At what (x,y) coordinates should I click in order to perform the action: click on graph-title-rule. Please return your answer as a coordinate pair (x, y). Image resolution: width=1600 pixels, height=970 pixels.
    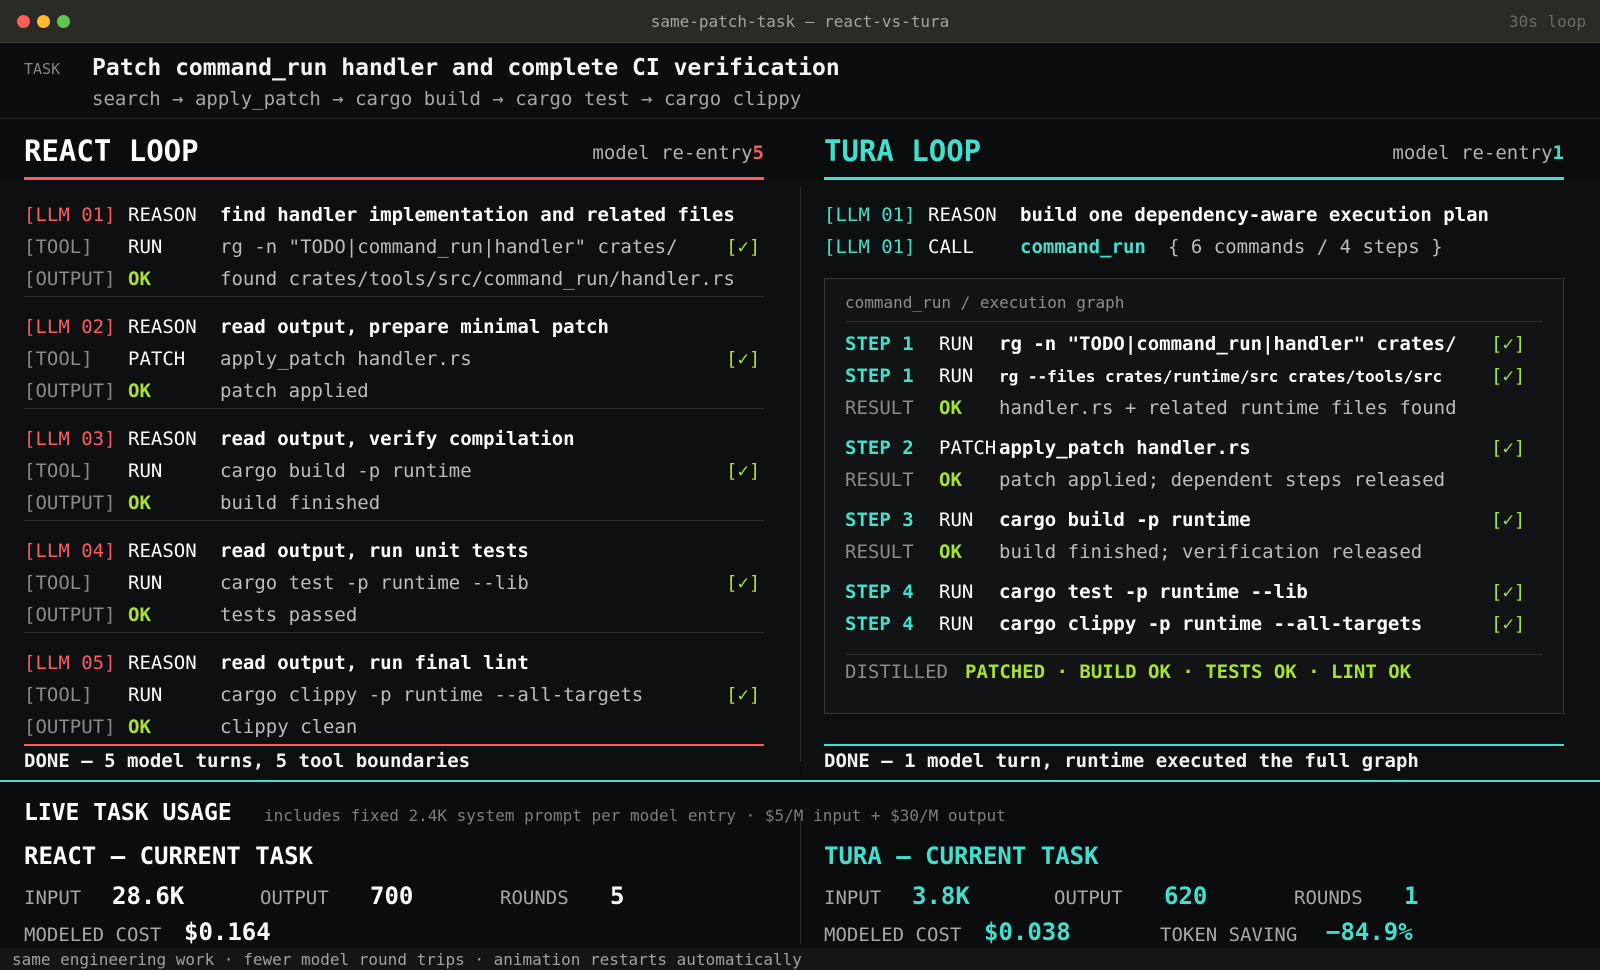
    Looking at the image, I should click on (1194, 321).